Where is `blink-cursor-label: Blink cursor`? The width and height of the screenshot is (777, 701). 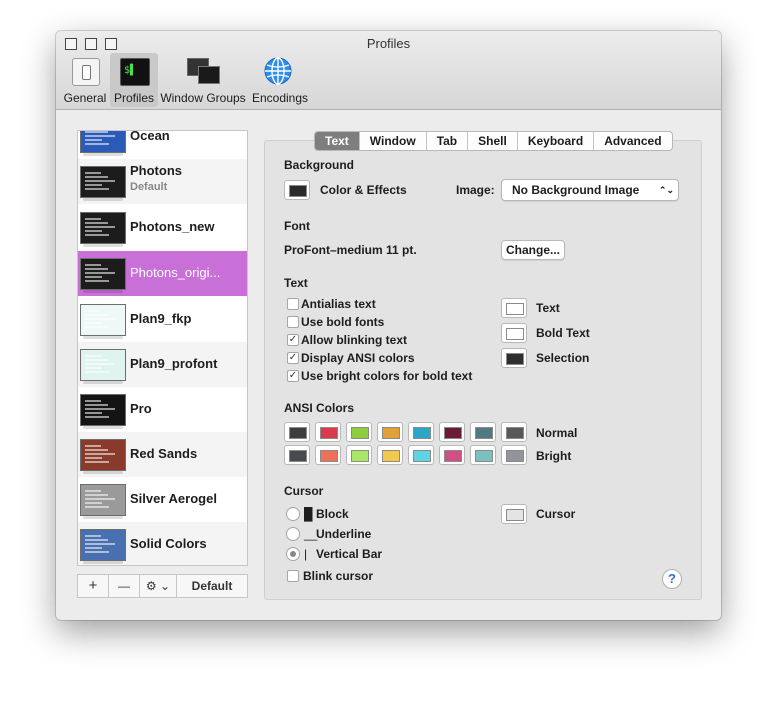
blink-cursor-label: Blink cursor is located at coordinates (338, 576).